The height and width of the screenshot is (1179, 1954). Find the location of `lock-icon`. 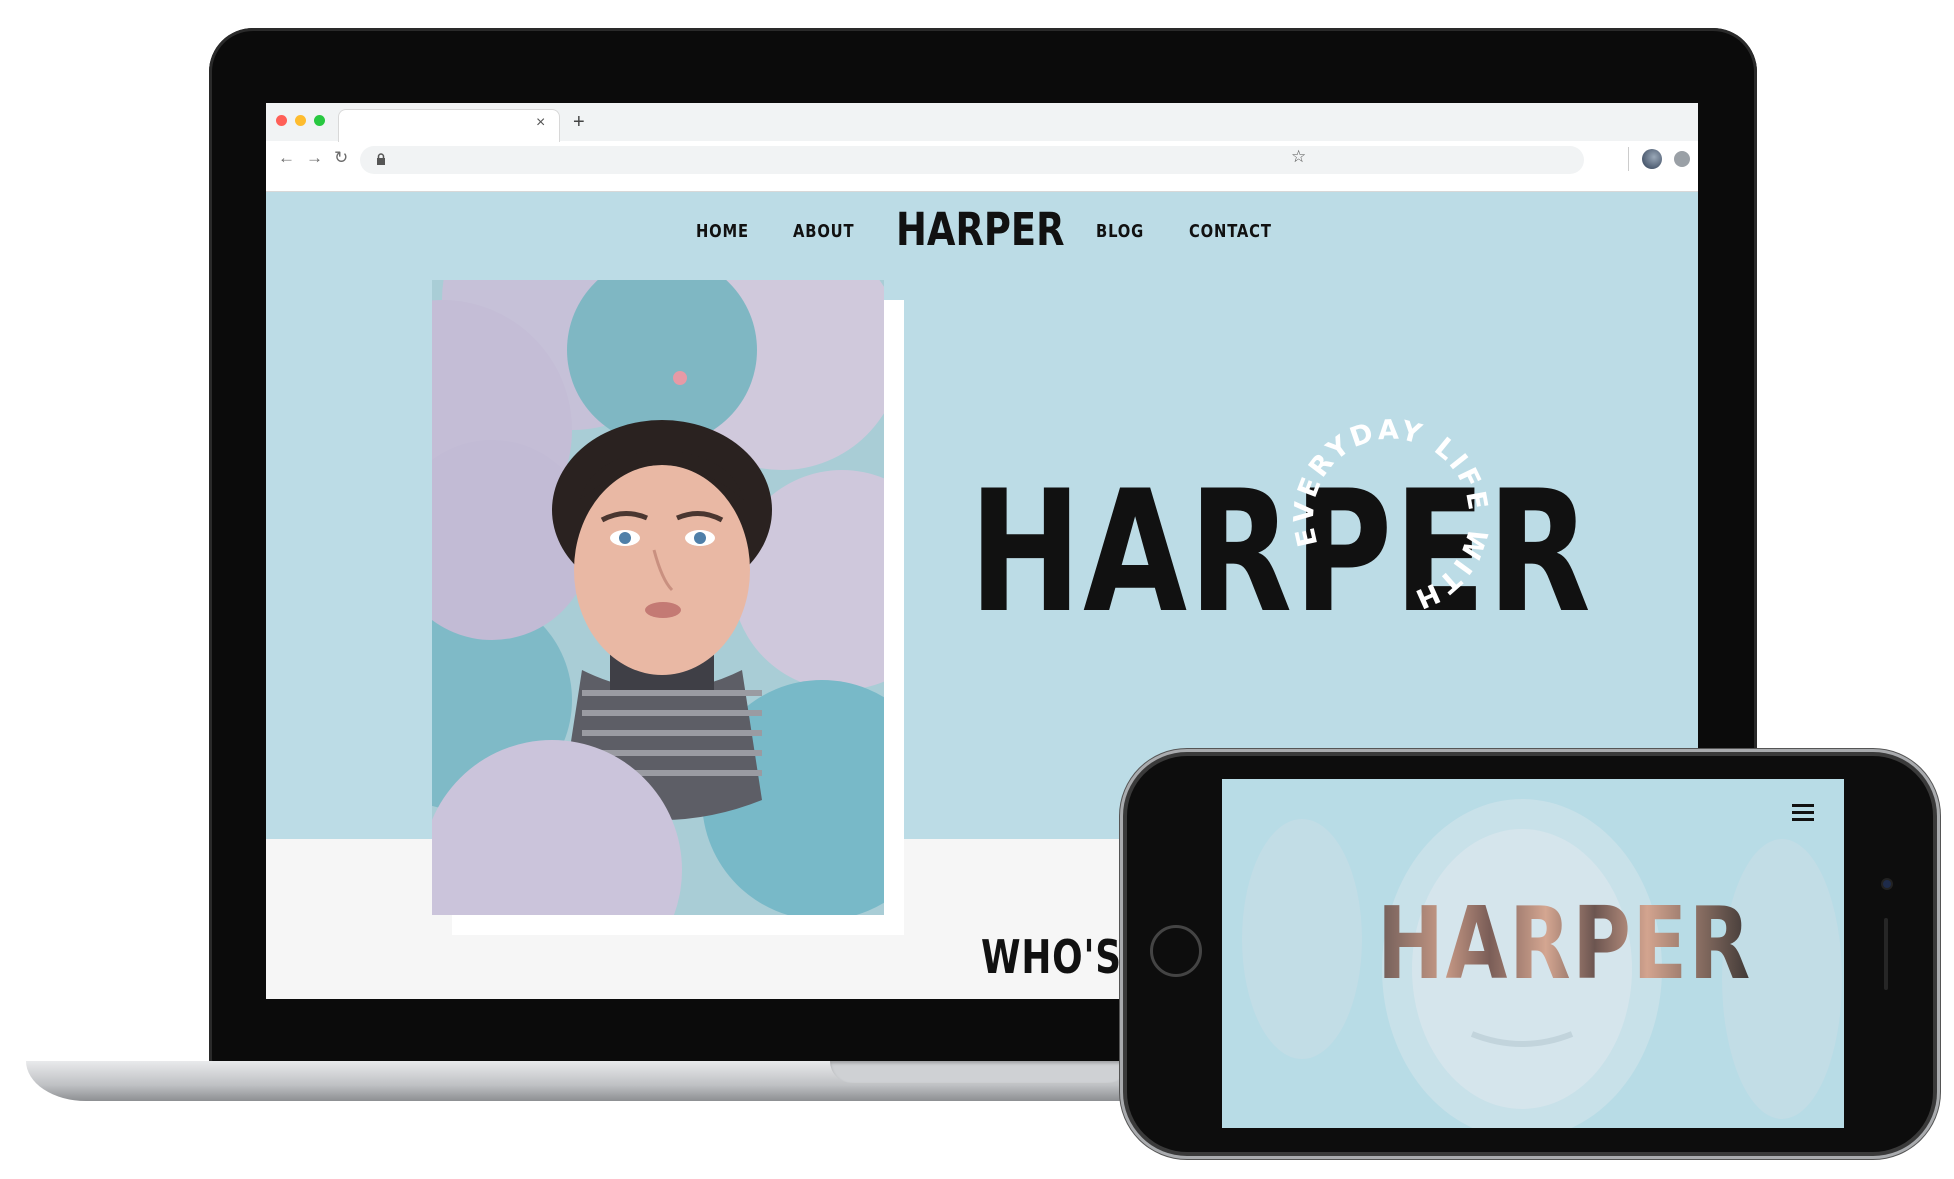

lock-icon is located at coordinates (381, 159).